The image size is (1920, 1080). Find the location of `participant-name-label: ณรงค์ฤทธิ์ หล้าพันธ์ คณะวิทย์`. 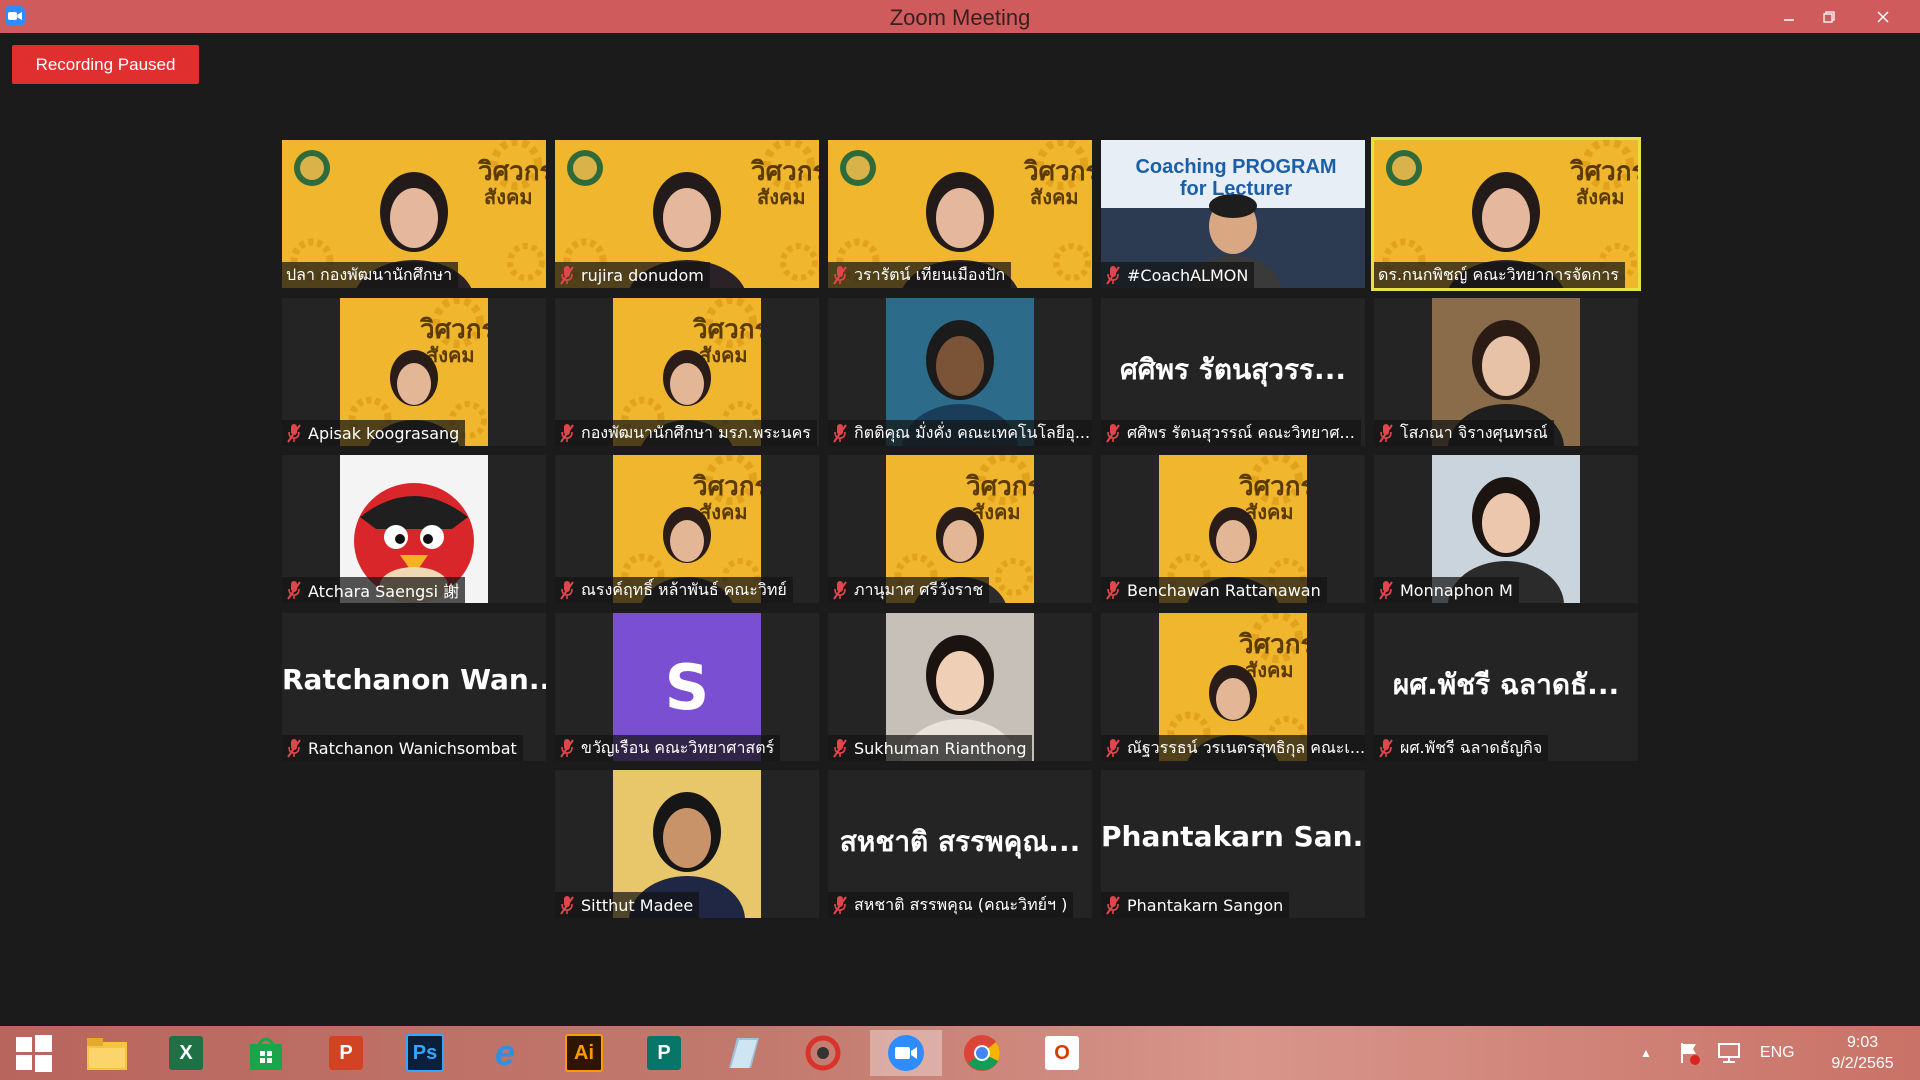

participant-name-label: ณรงค์ฤทธิ์ หล้าพันธ์ คณะวิทย์ is located at coordinates (674, 590).